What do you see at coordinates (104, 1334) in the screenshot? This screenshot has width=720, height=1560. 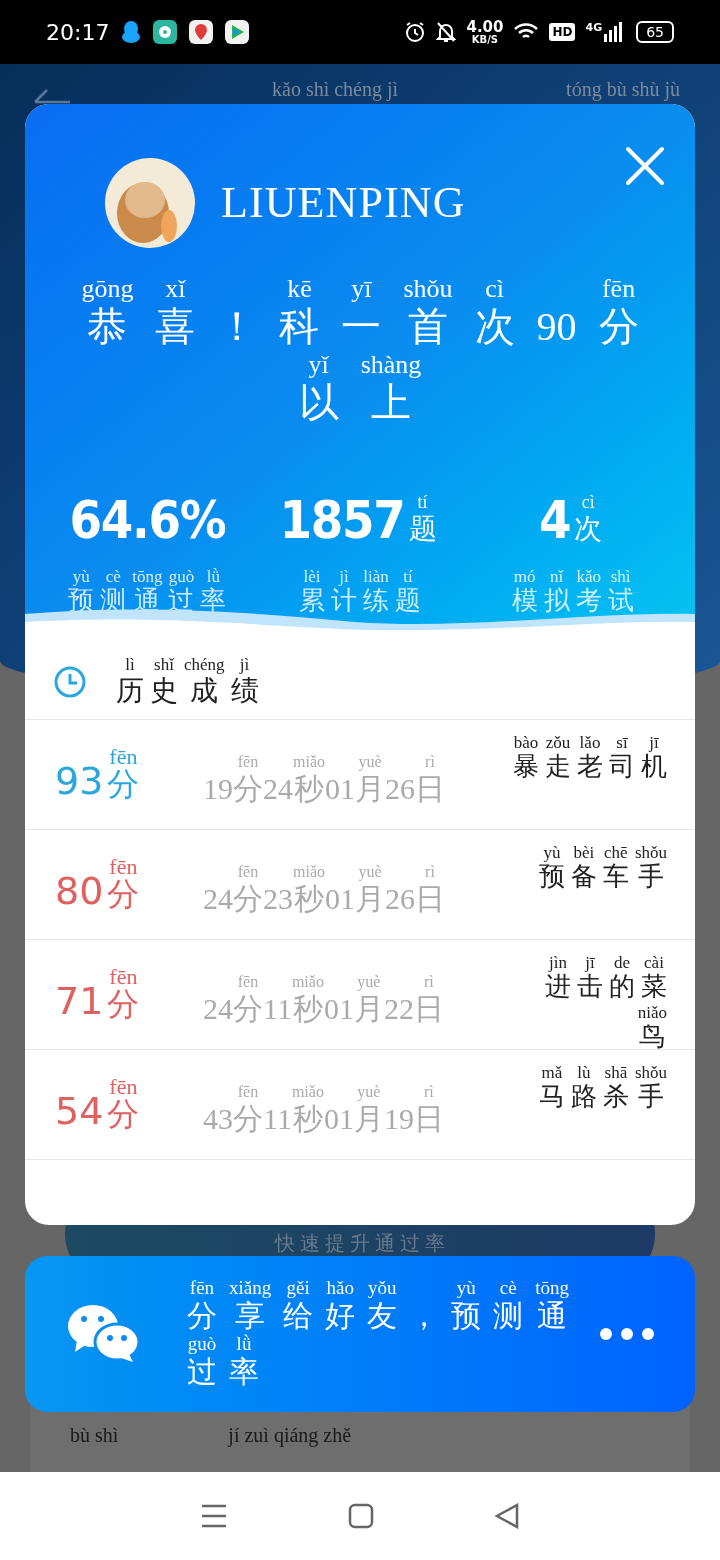 I see `chat-bubbles-icon` at bounding box center [104, 1334].